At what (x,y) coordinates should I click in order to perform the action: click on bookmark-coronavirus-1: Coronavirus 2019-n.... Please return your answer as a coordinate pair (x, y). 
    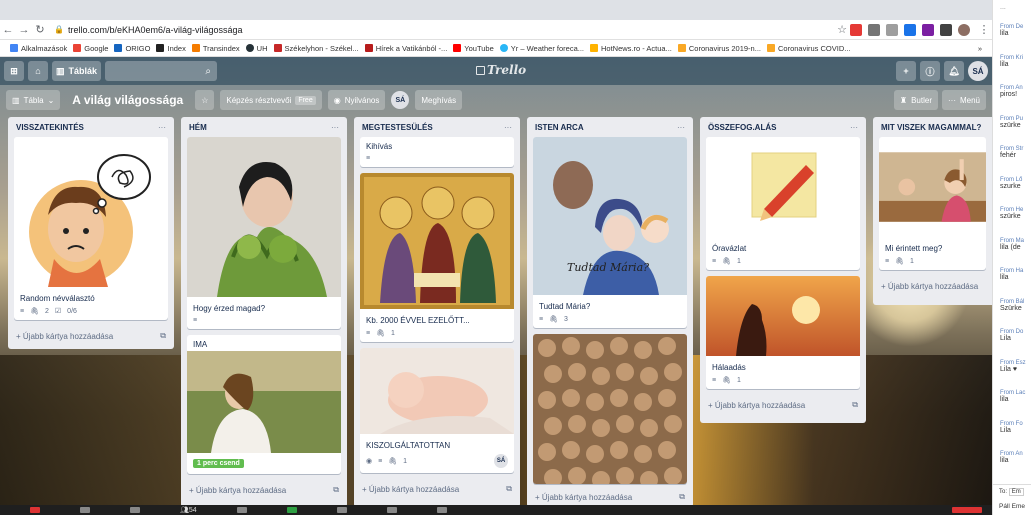
    Looking at the image, I should click on (719, 48).